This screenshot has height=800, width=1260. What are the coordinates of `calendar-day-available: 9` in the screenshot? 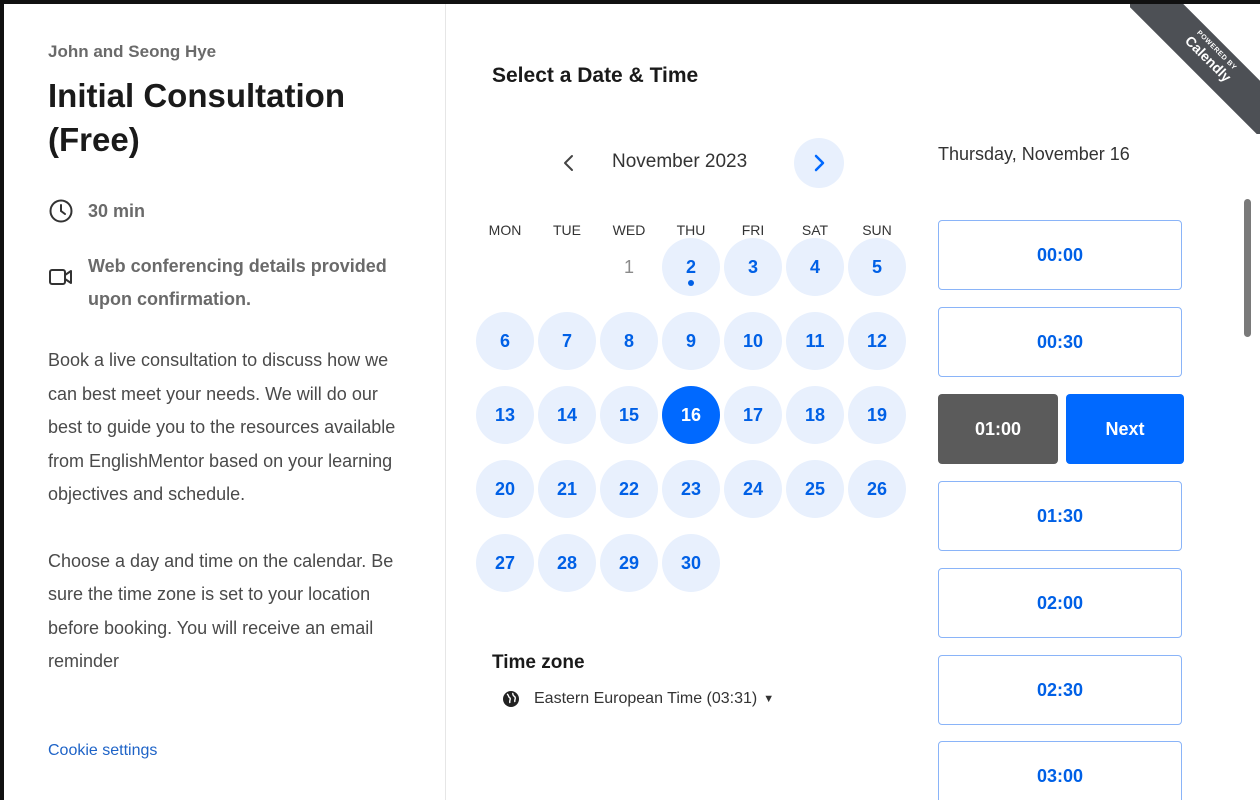 It's located at (691, 341).